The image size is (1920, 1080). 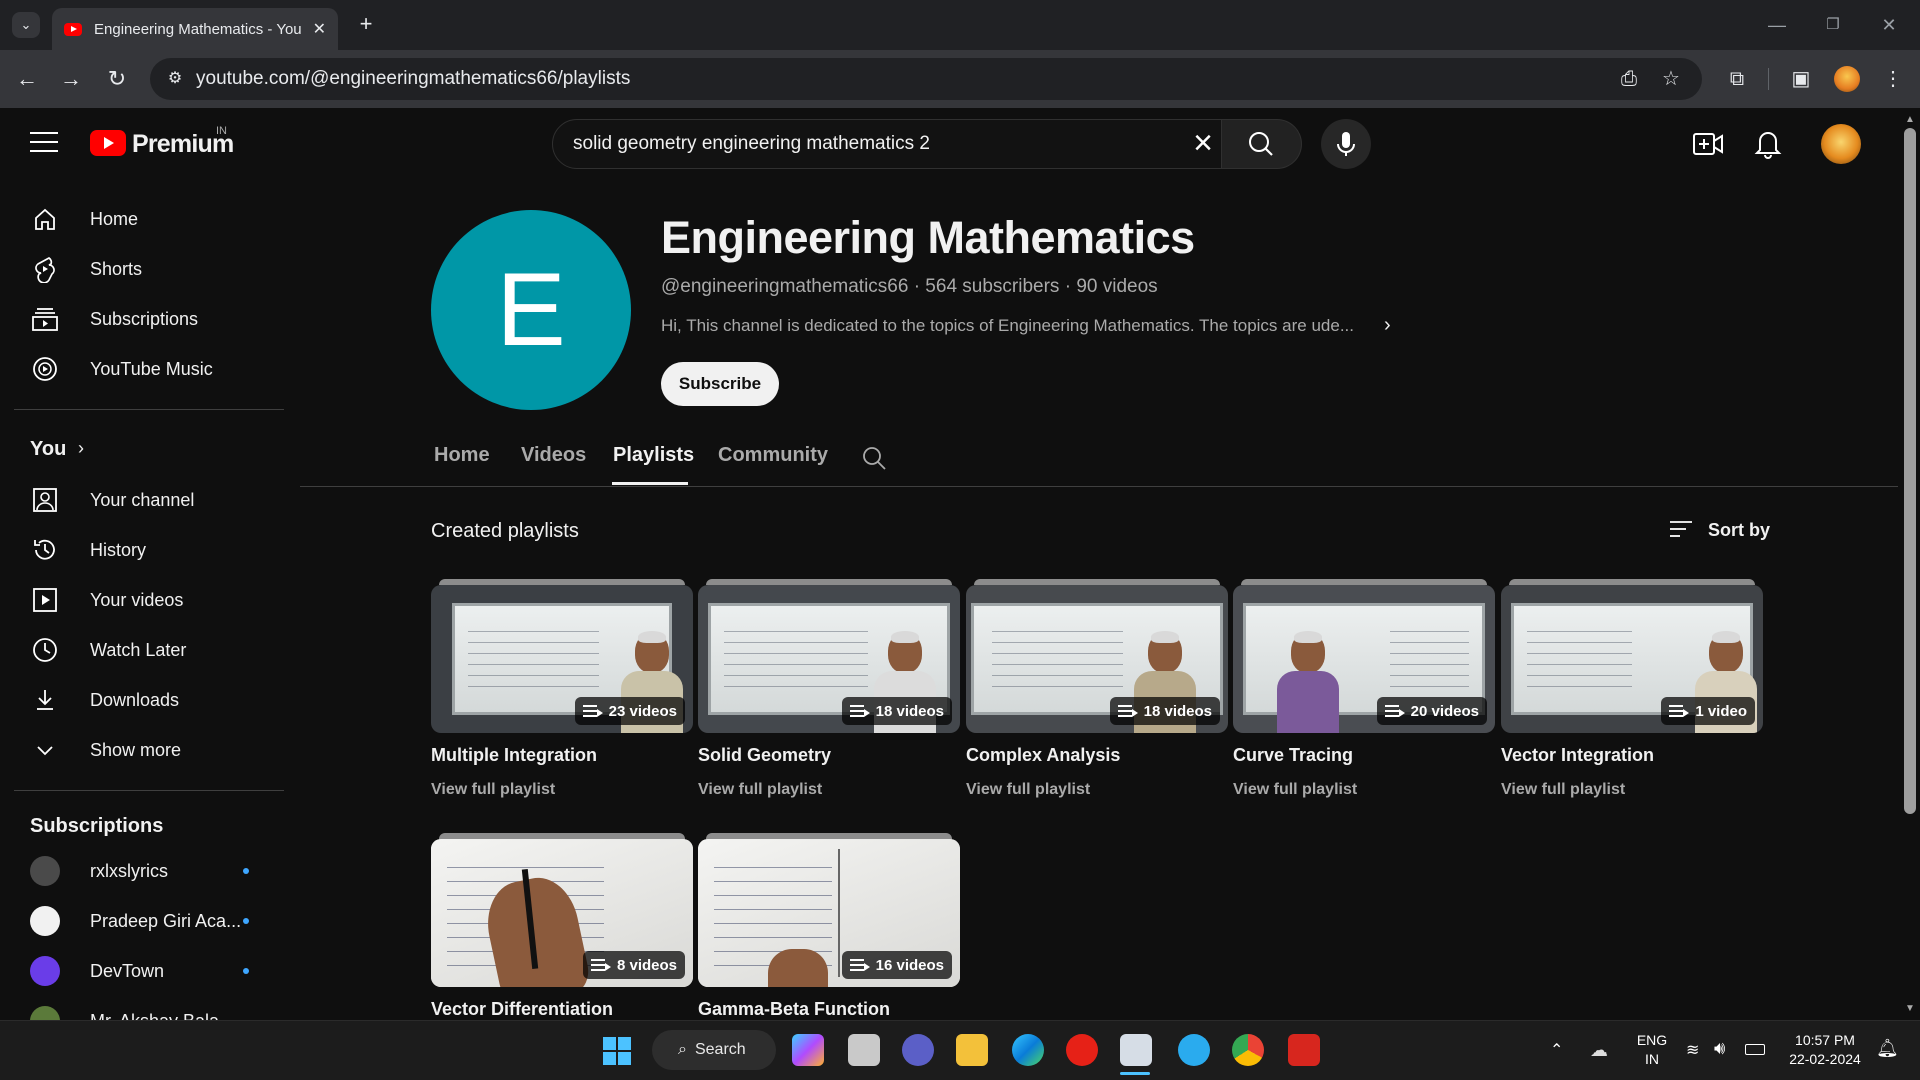 I want to click on voice-search-button, so click(x=1346, y=144).